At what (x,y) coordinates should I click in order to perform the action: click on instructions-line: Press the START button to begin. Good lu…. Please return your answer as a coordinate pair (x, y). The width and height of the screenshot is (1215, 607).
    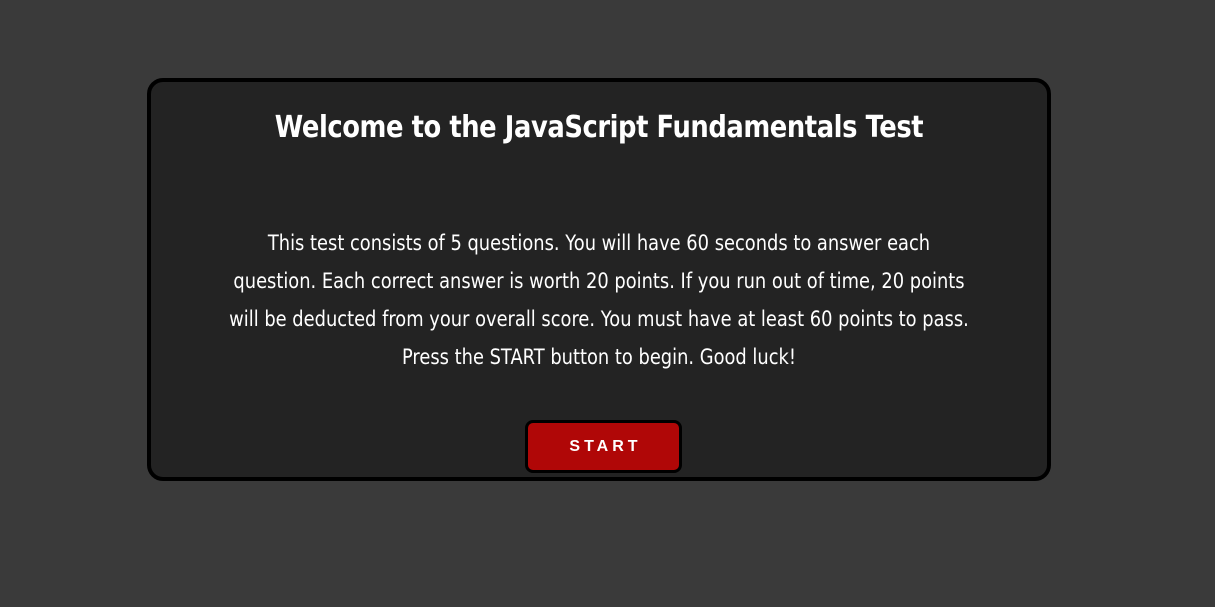
    Looking at the image, I should click on (599, 357).